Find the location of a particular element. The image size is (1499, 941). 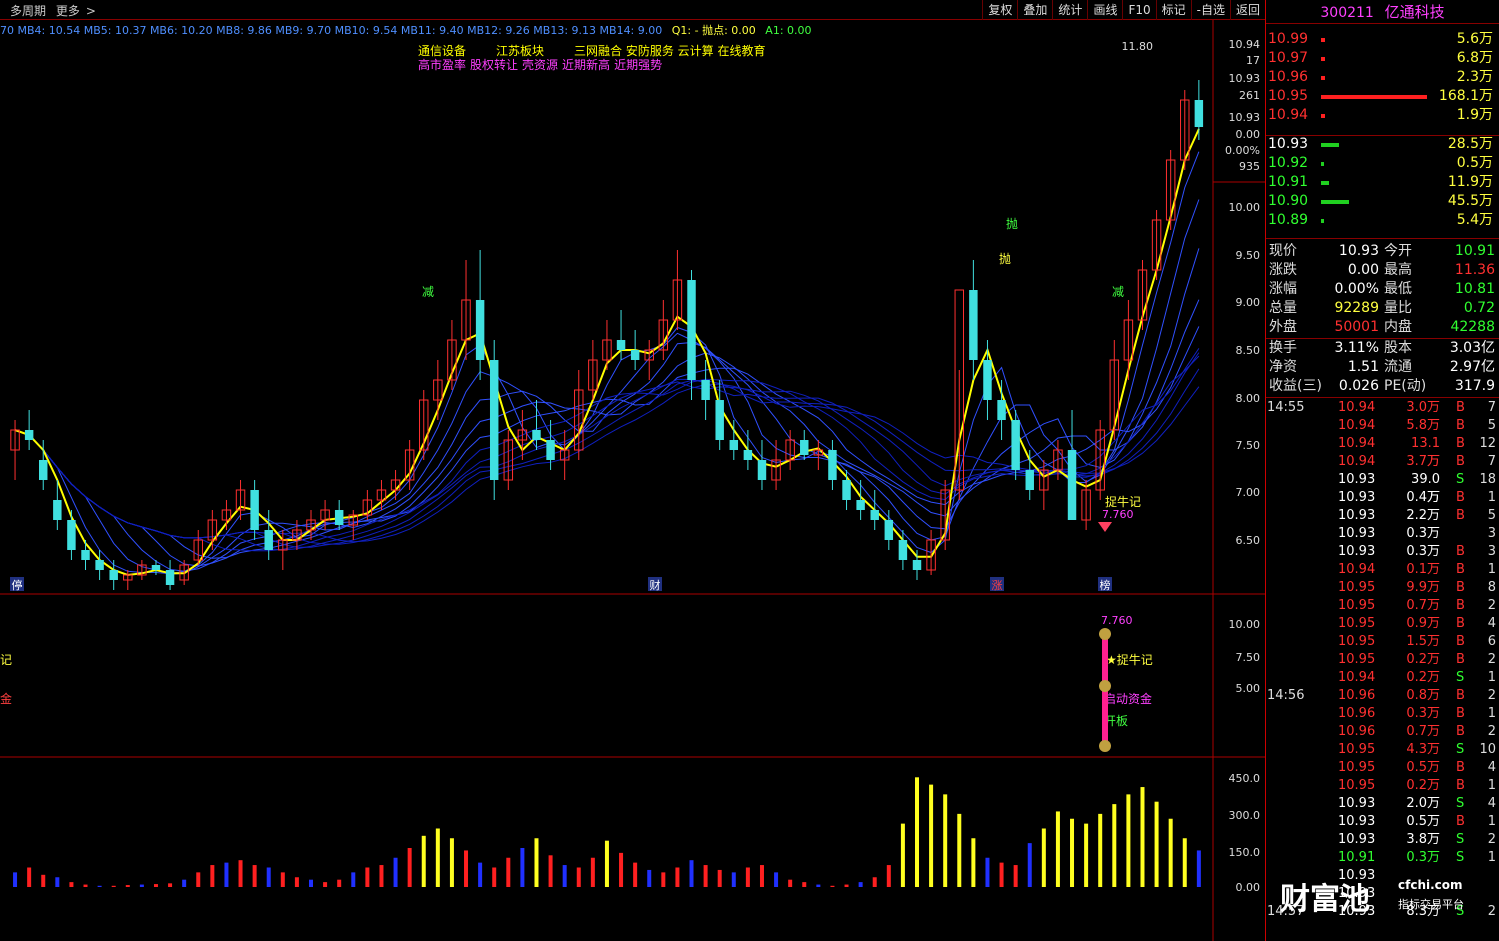

main-axis-label: 9.00 is located at coordinates (1248, 302).